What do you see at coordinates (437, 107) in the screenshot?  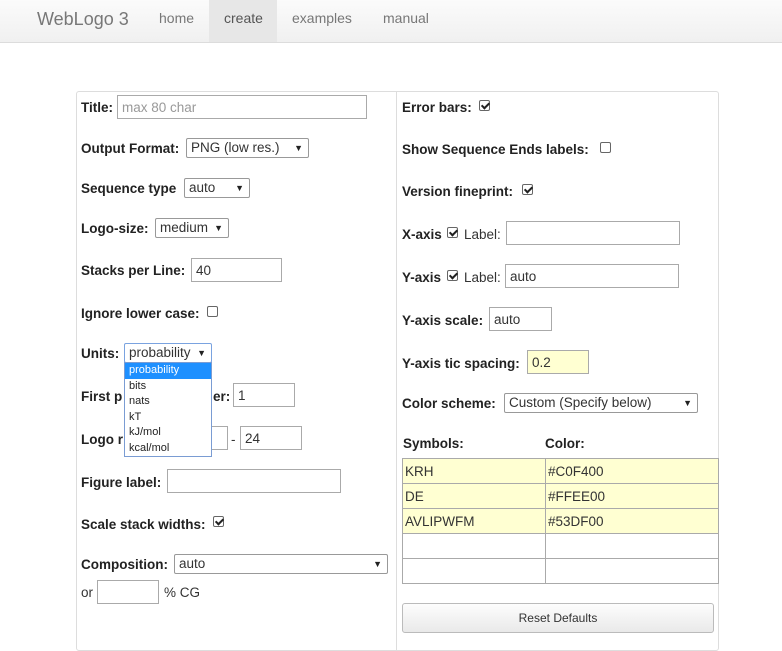 I see `error-bars-label: Error bars:` at bounding box center [437, 107].